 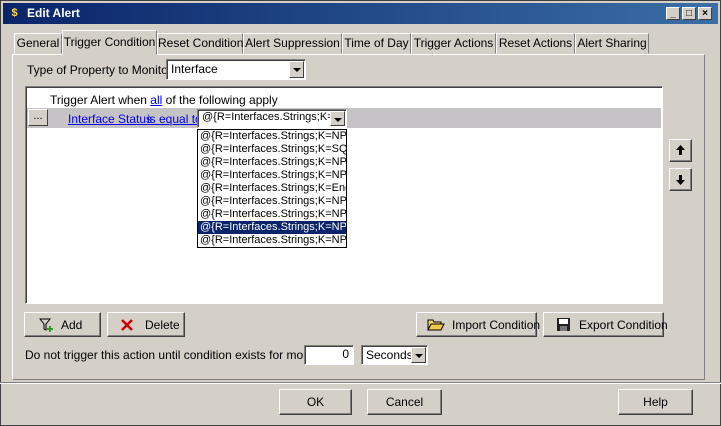 What do you see at coordinates (292, 43) in the screenshot?
I see `tab-alert-suppression: Alert Suppression` at bounding box center [292, 43].